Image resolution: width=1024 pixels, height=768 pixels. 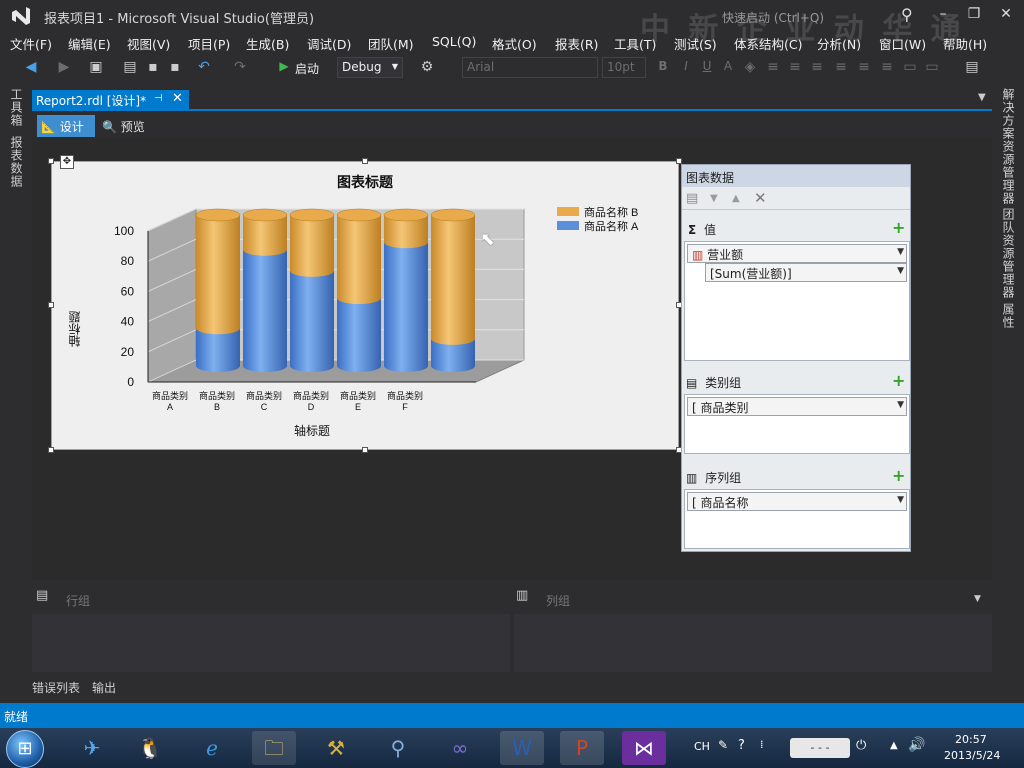 I want to click on power-plug-icon: ⏻, so click(x=861, y=745).